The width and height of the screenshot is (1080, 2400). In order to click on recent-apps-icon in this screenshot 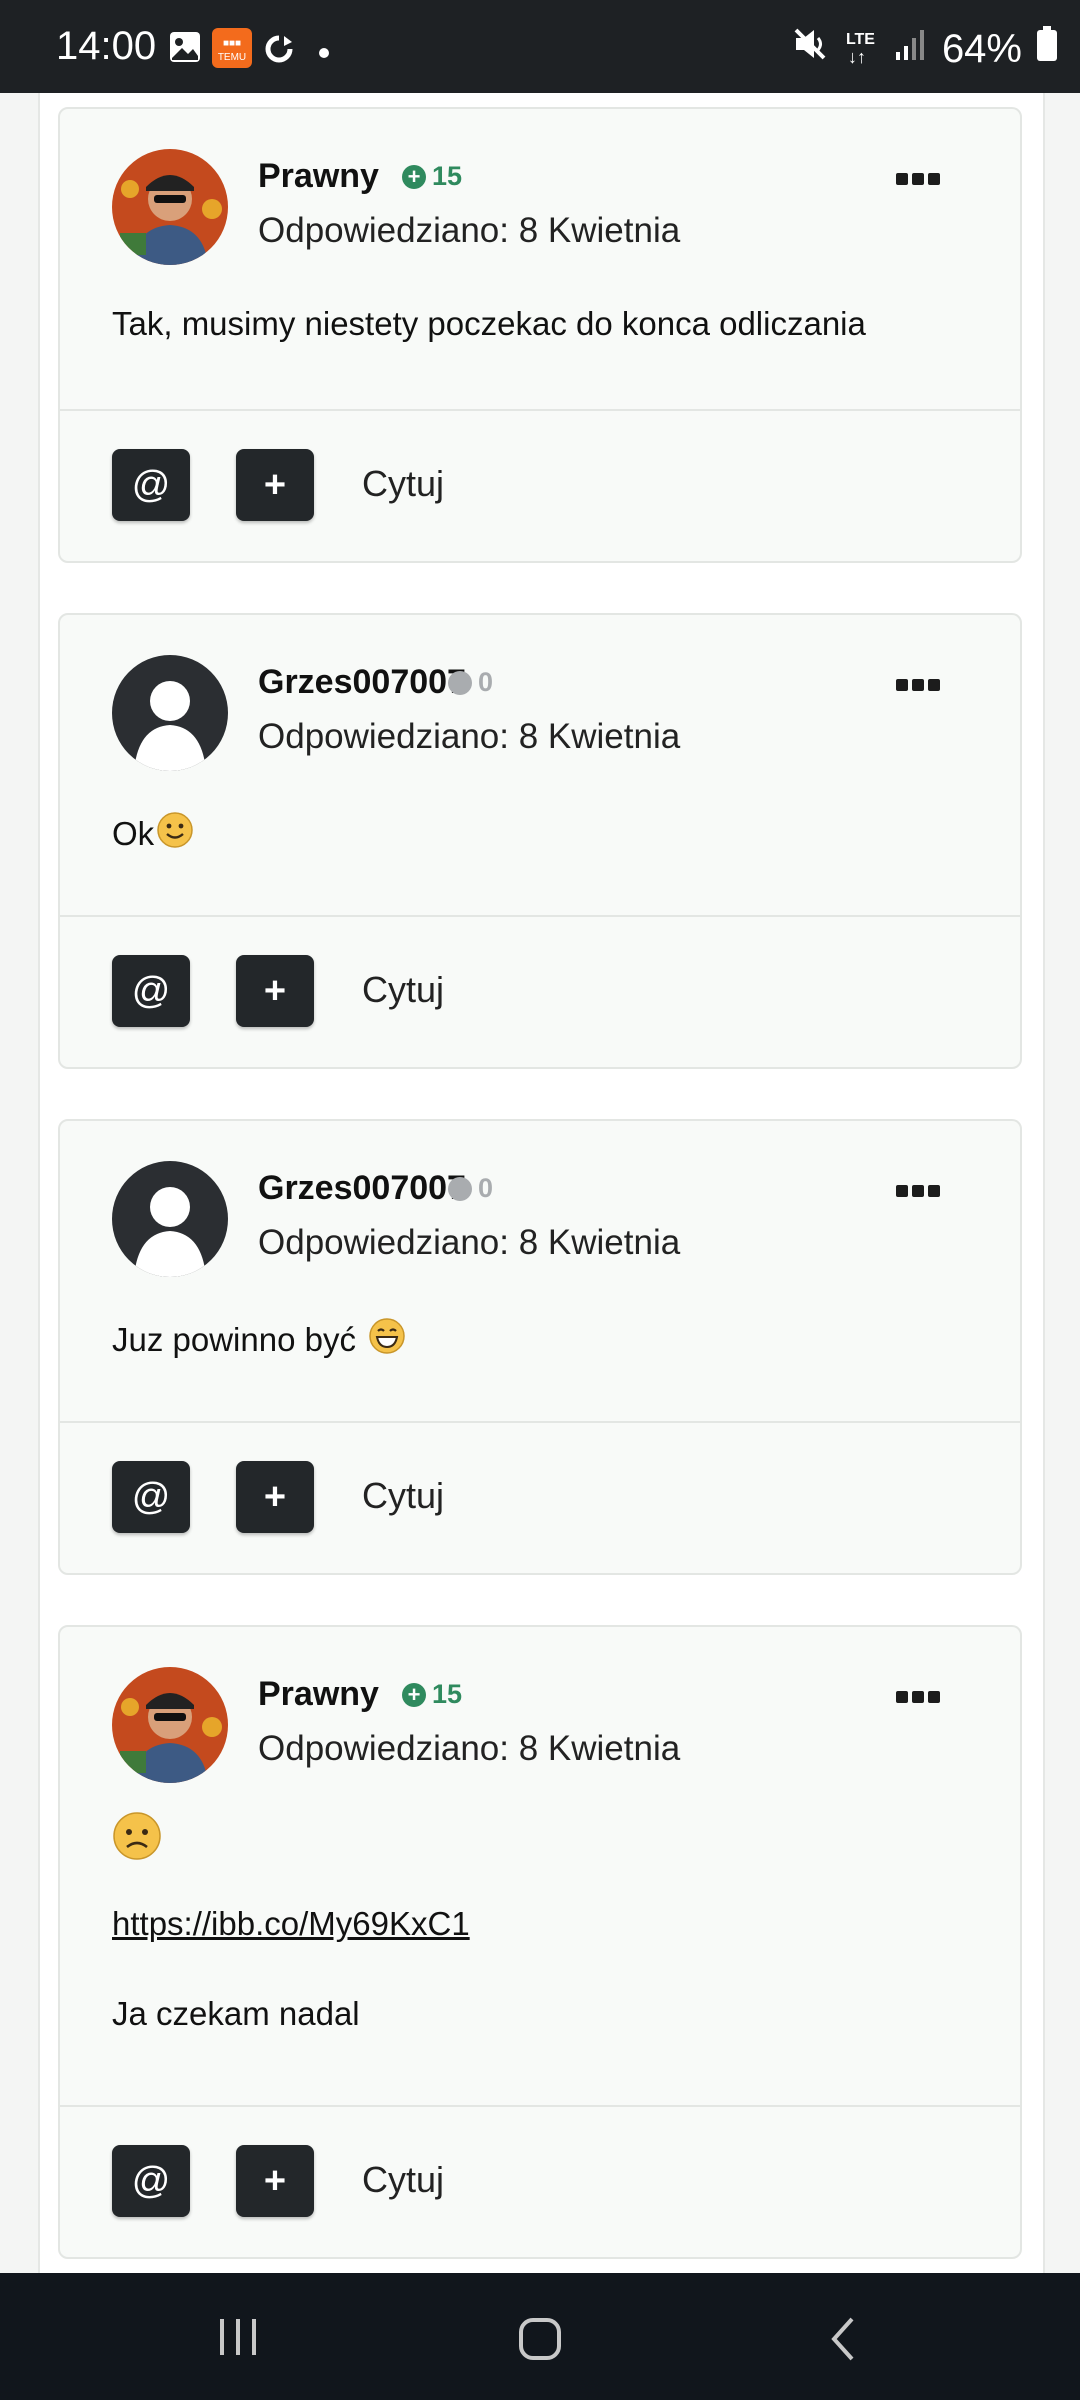, I will do `click(238, 2339)`.